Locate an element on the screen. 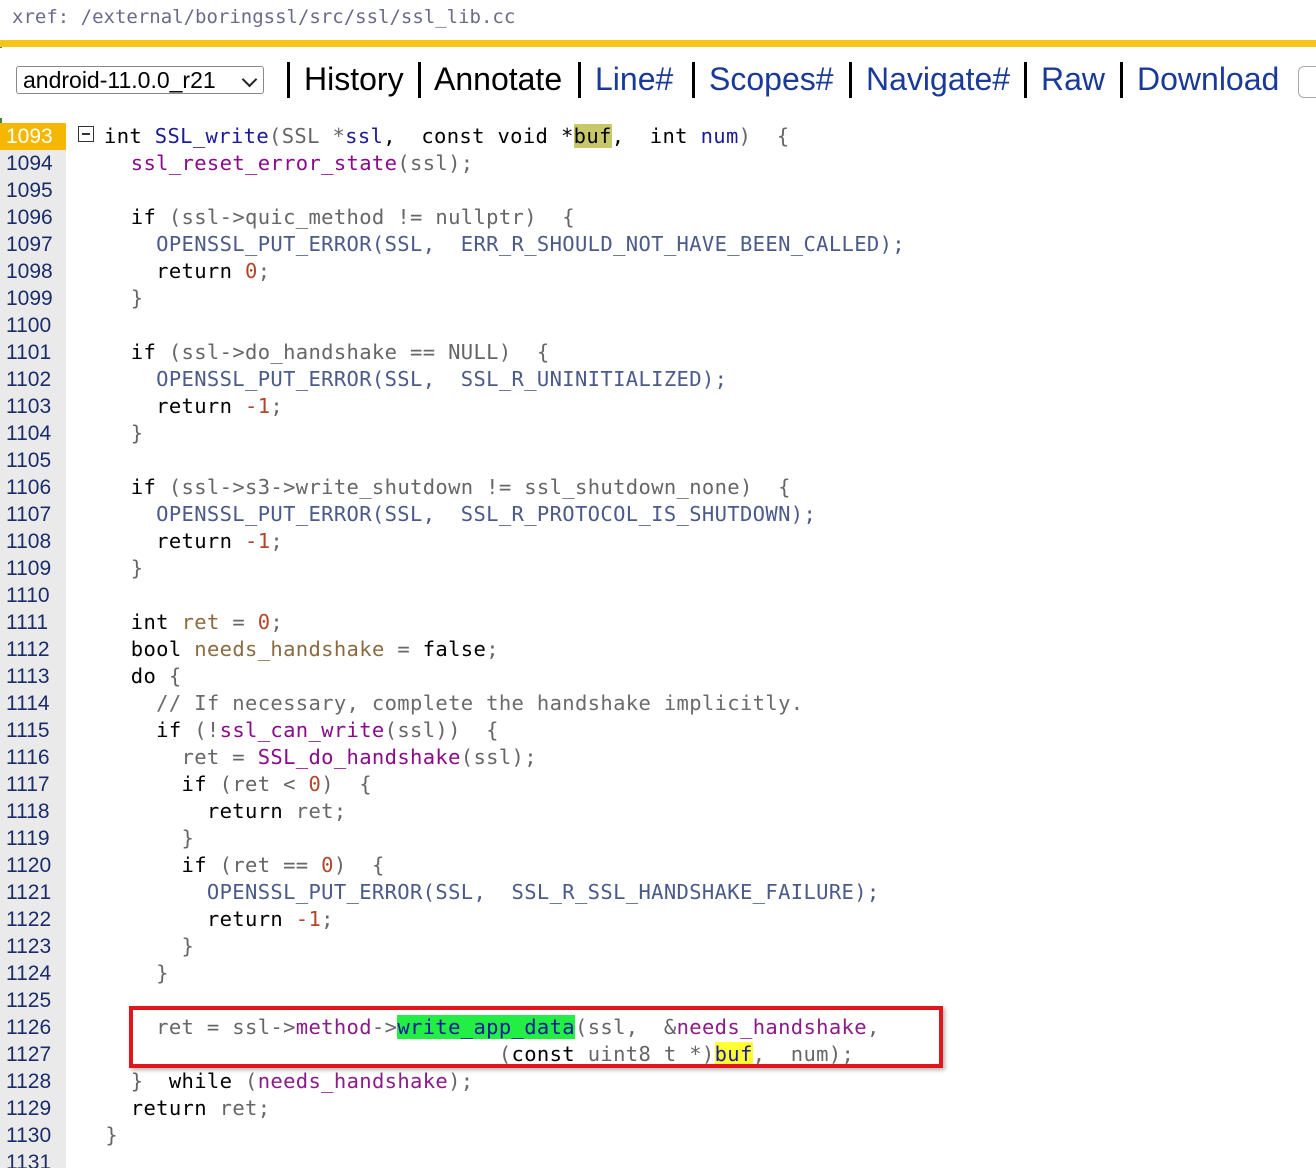 The width and height of the screenshot is (1316, 1168). line-number: 1105 is located at coordinates (33, 460).